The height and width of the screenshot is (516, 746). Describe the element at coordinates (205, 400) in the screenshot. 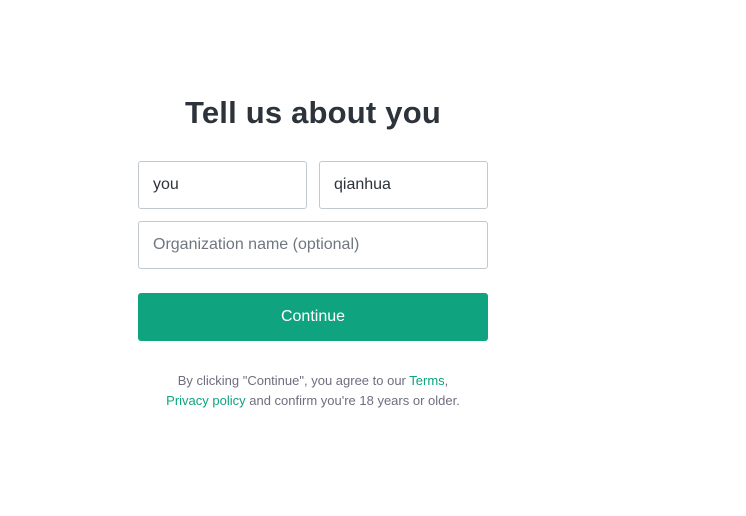

I see `privacy-policy-link: Privacy policy` at that location.